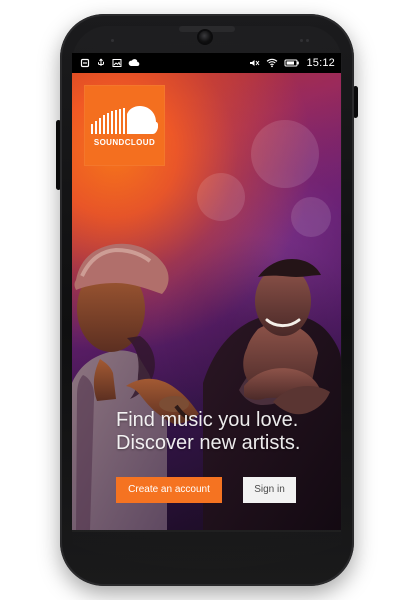  I want to click on status-right: 15:12, so click(292, 63).